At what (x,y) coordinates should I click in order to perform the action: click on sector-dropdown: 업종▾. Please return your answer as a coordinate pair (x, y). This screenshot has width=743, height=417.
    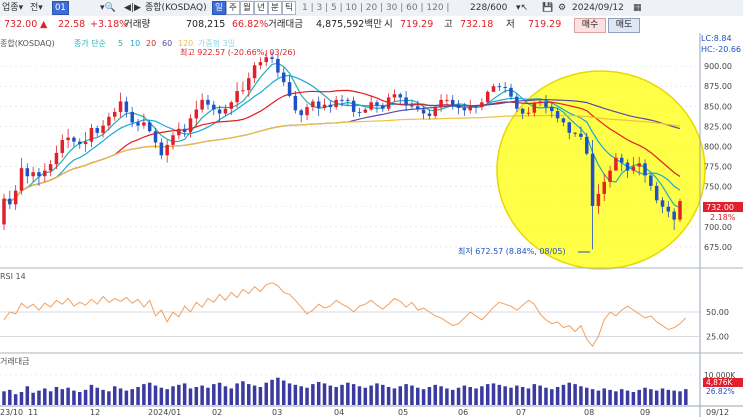
    Looking at the image, I should click on (12, 8).